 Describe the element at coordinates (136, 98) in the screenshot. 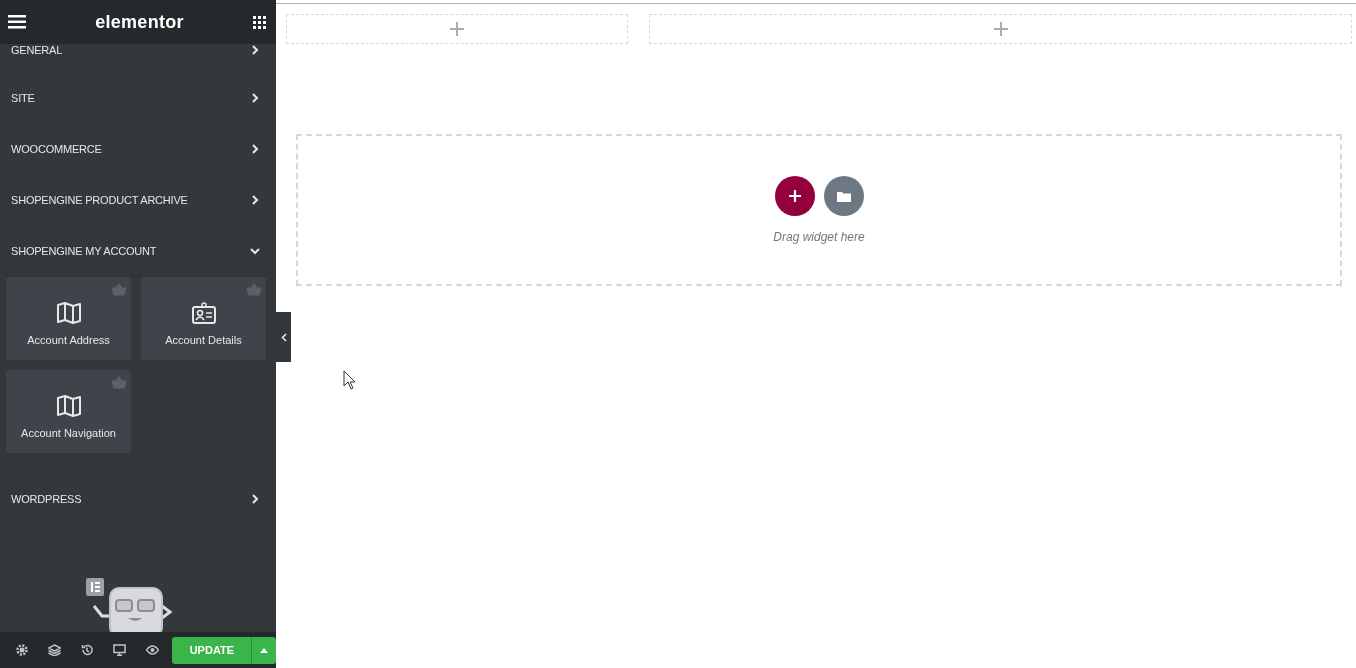

I see `category-header: SITE` at that location.